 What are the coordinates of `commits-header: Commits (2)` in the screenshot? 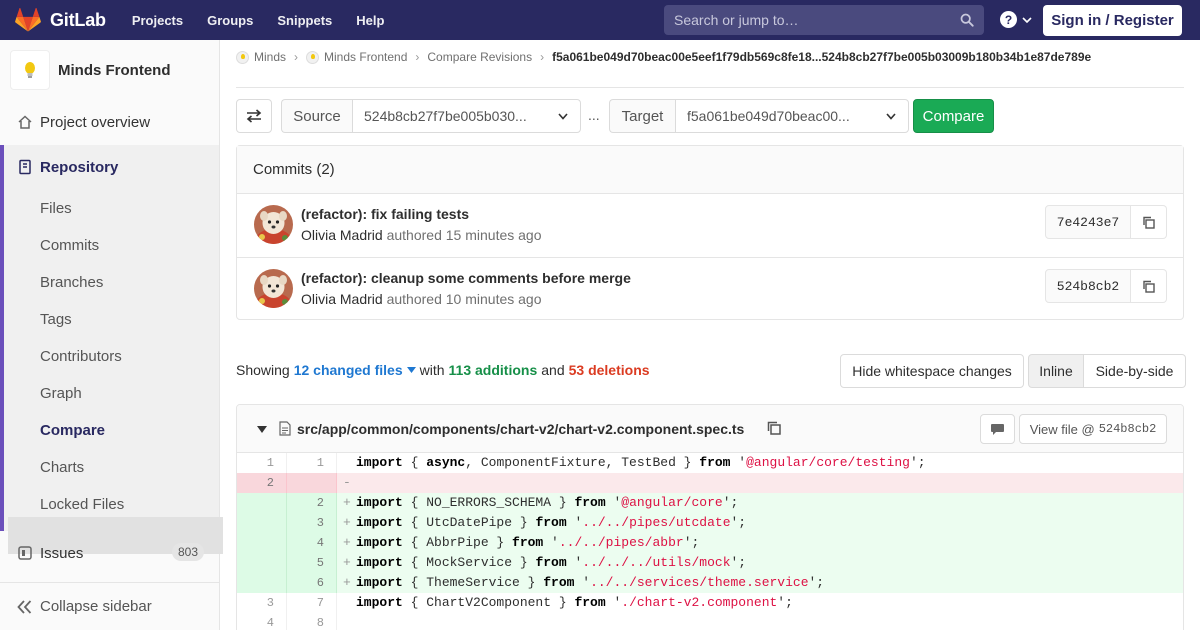 It's located at (710, 170).